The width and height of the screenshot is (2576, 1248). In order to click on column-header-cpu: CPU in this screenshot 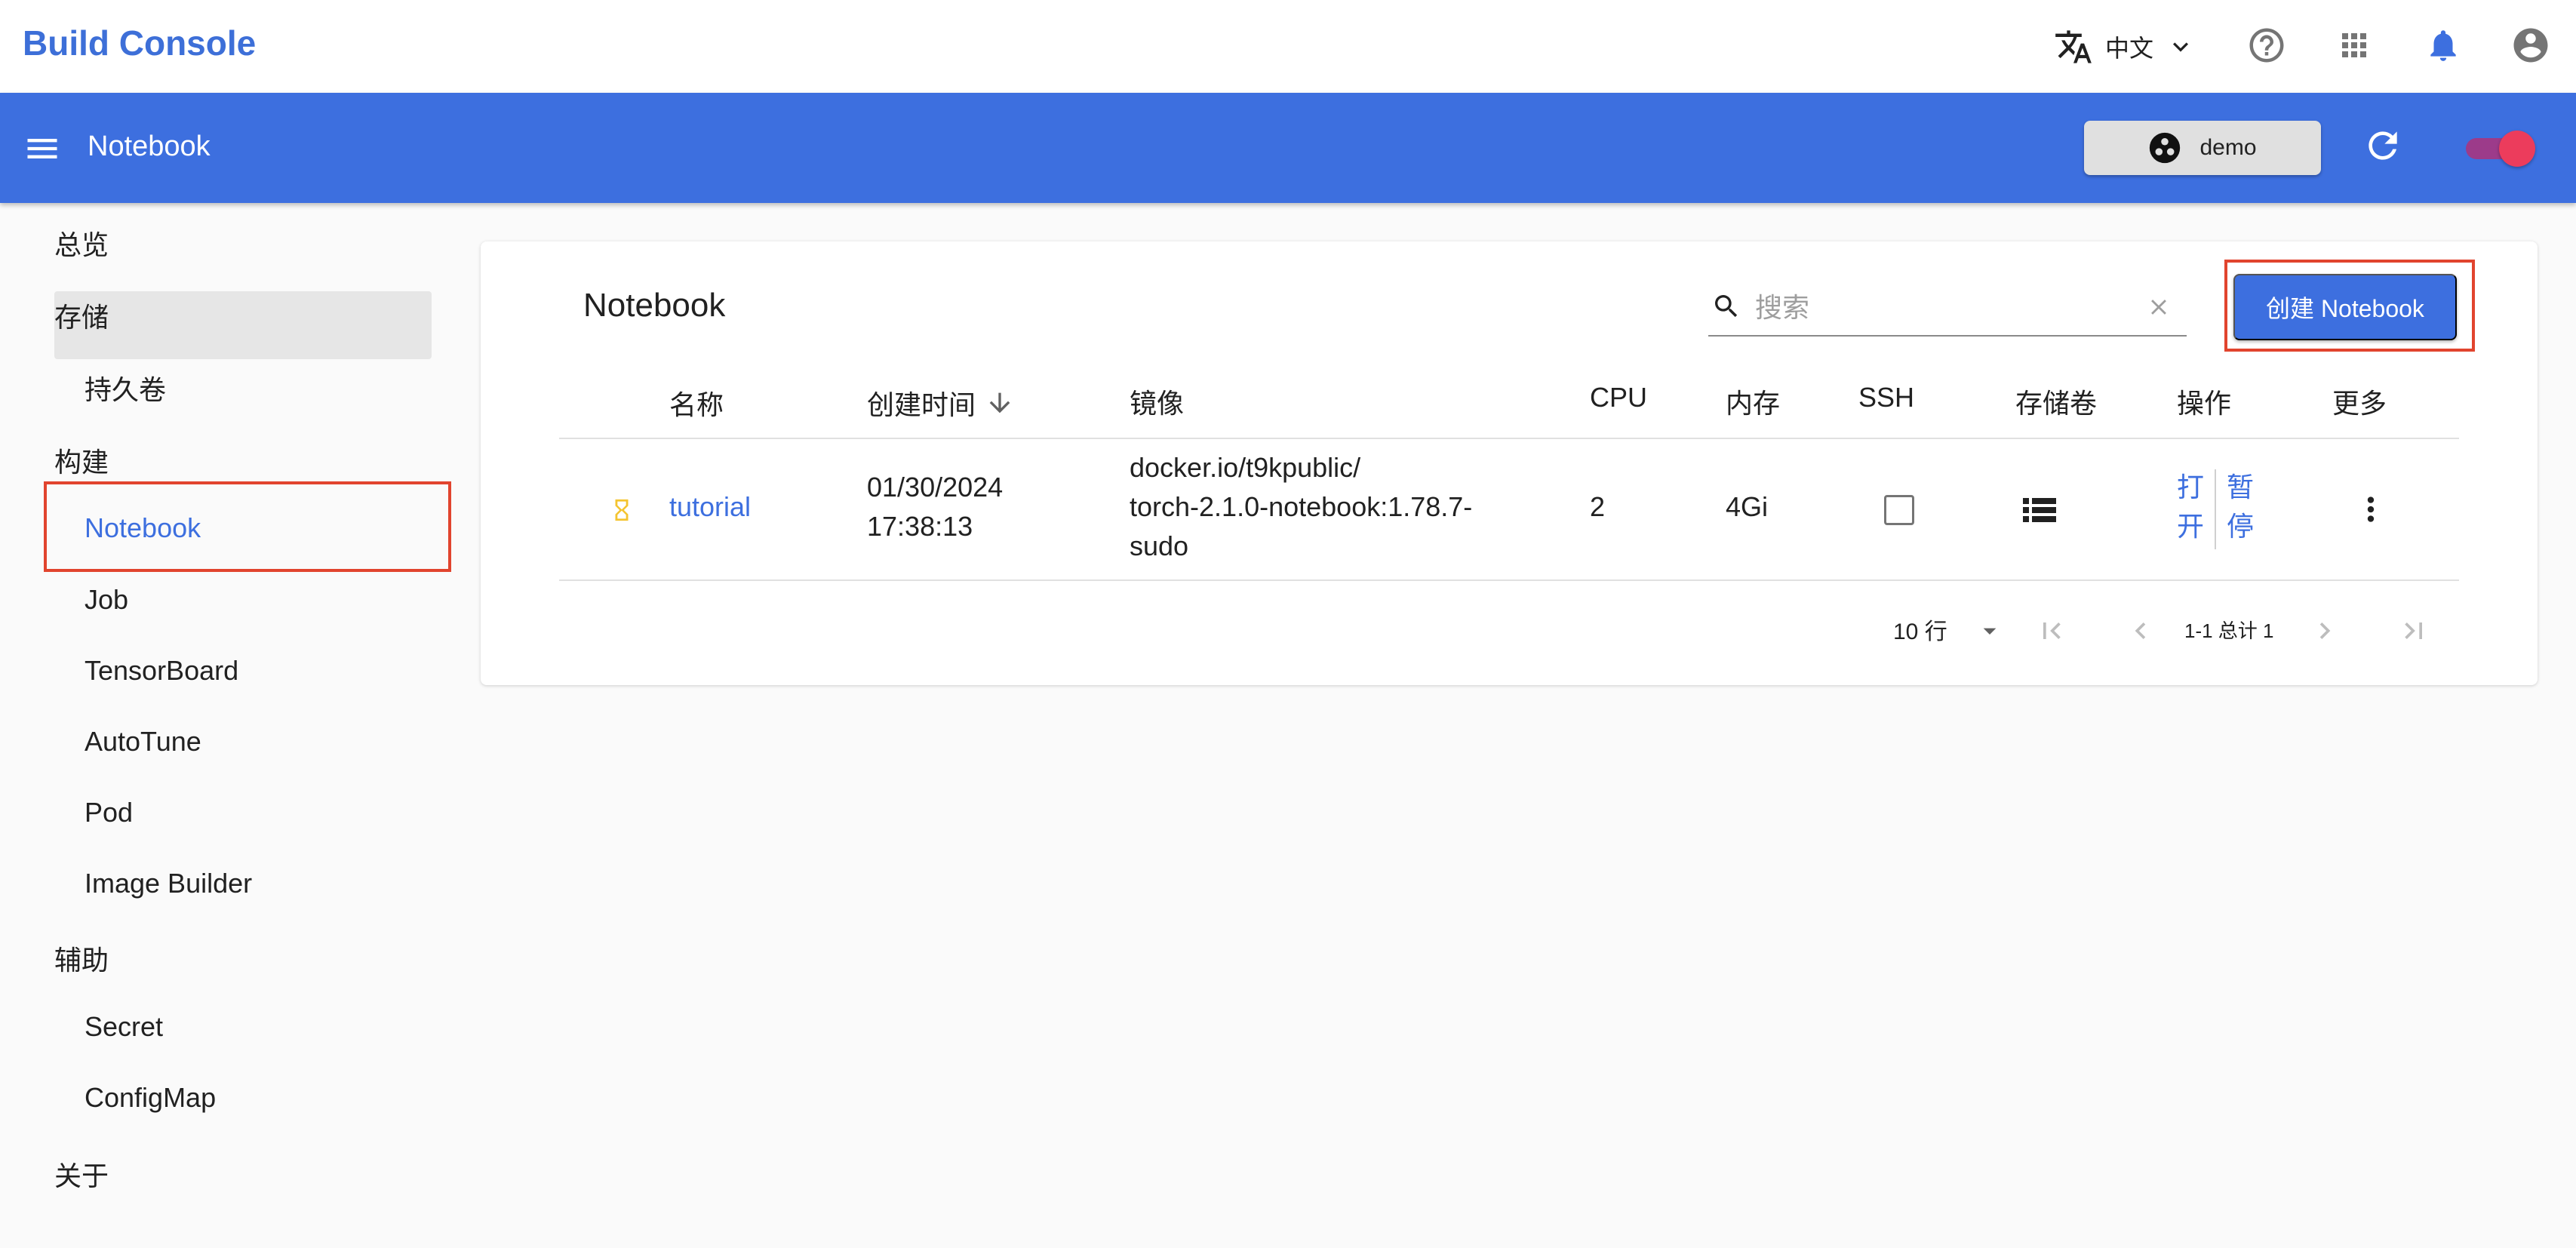, I will do `click(1618, 397)`.